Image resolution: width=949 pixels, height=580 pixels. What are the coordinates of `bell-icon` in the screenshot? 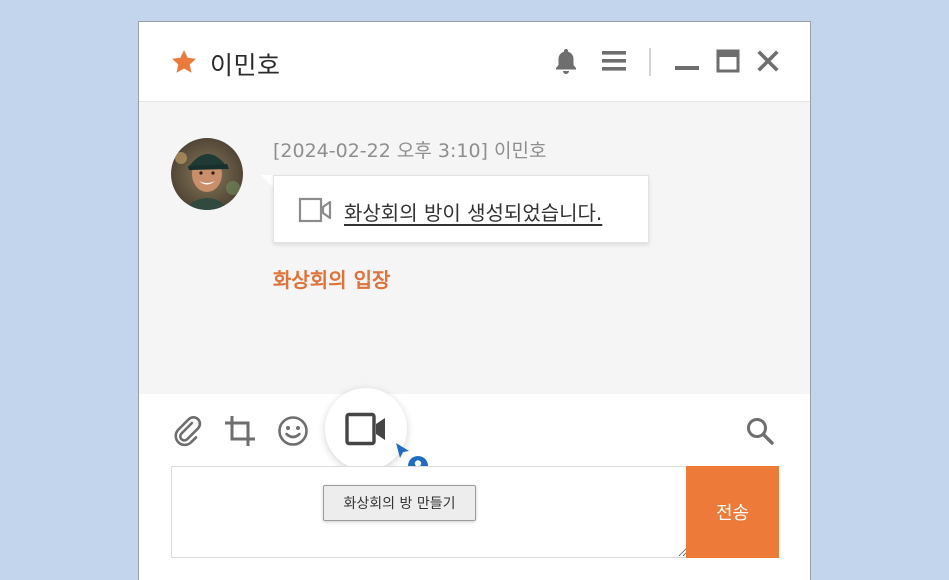 It's located at (566, 61).